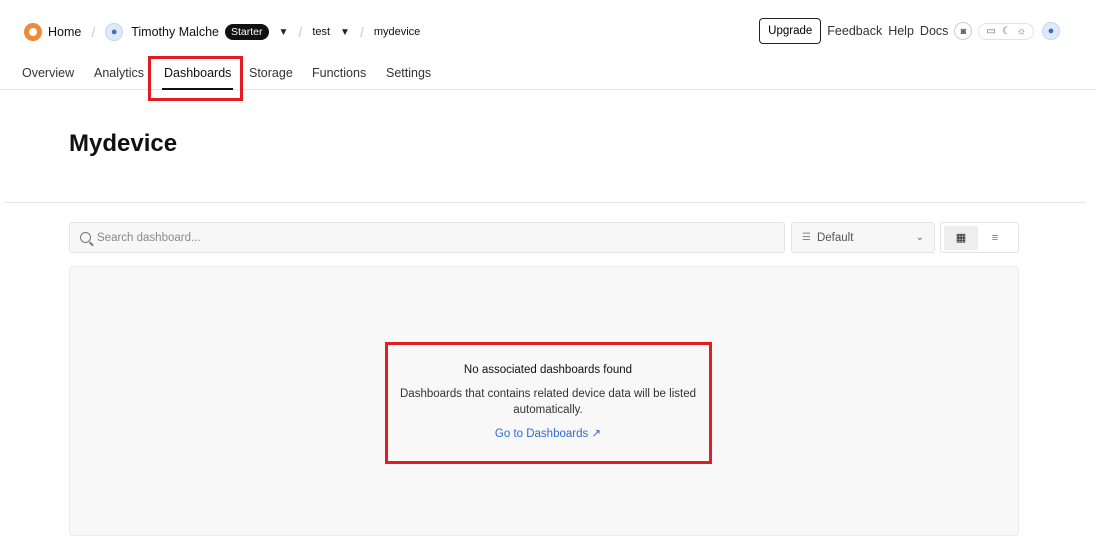 The height and width of the screenshot is (548, 1096). I want to click on header-actions: Upgrade Feedback Help Docs ◙ ▭ ☾ ☼ ●, so click(913, 31).